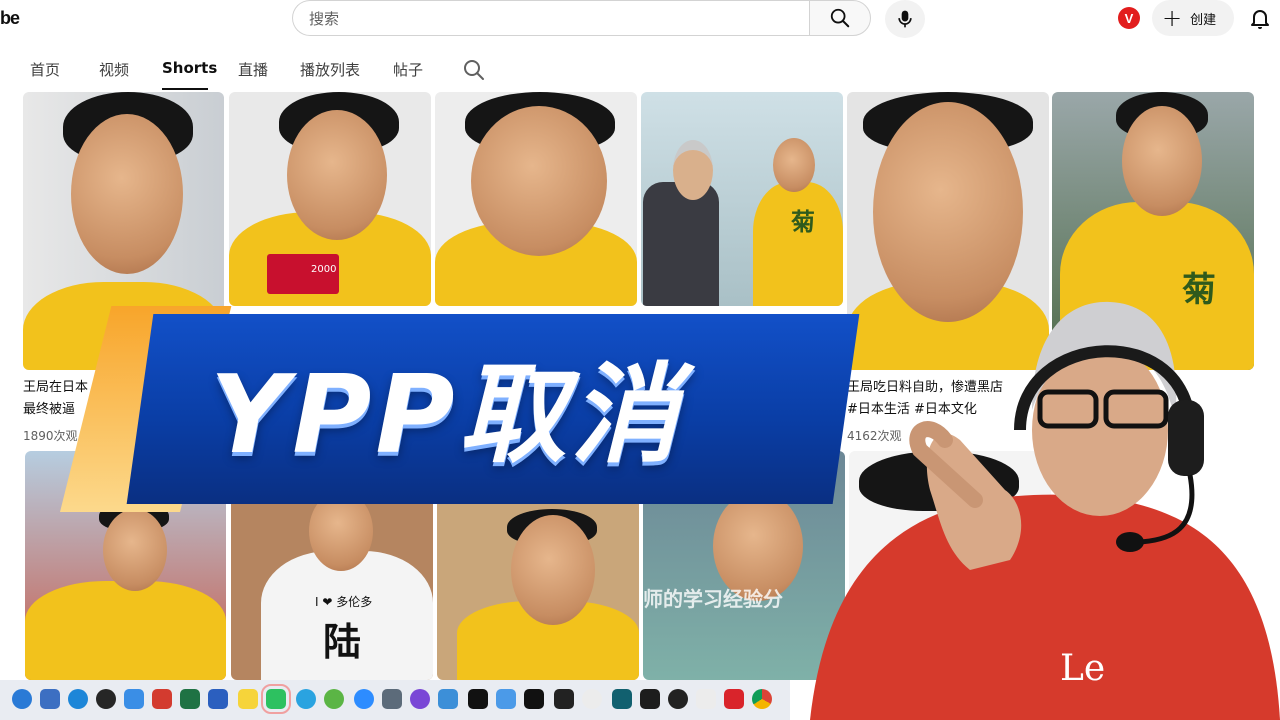 The width and height of the screenshot is (1280, 720). What do you see at coordinates (344, 602) in the screenshot?
I see `shirt-text: I ❤ 多伦多` at bounding box center [344, 602].